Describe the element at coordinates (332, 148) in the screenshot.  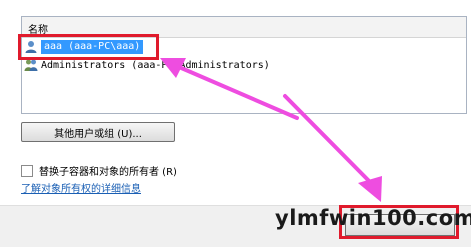
I see `arrow-to-ok` at that location.